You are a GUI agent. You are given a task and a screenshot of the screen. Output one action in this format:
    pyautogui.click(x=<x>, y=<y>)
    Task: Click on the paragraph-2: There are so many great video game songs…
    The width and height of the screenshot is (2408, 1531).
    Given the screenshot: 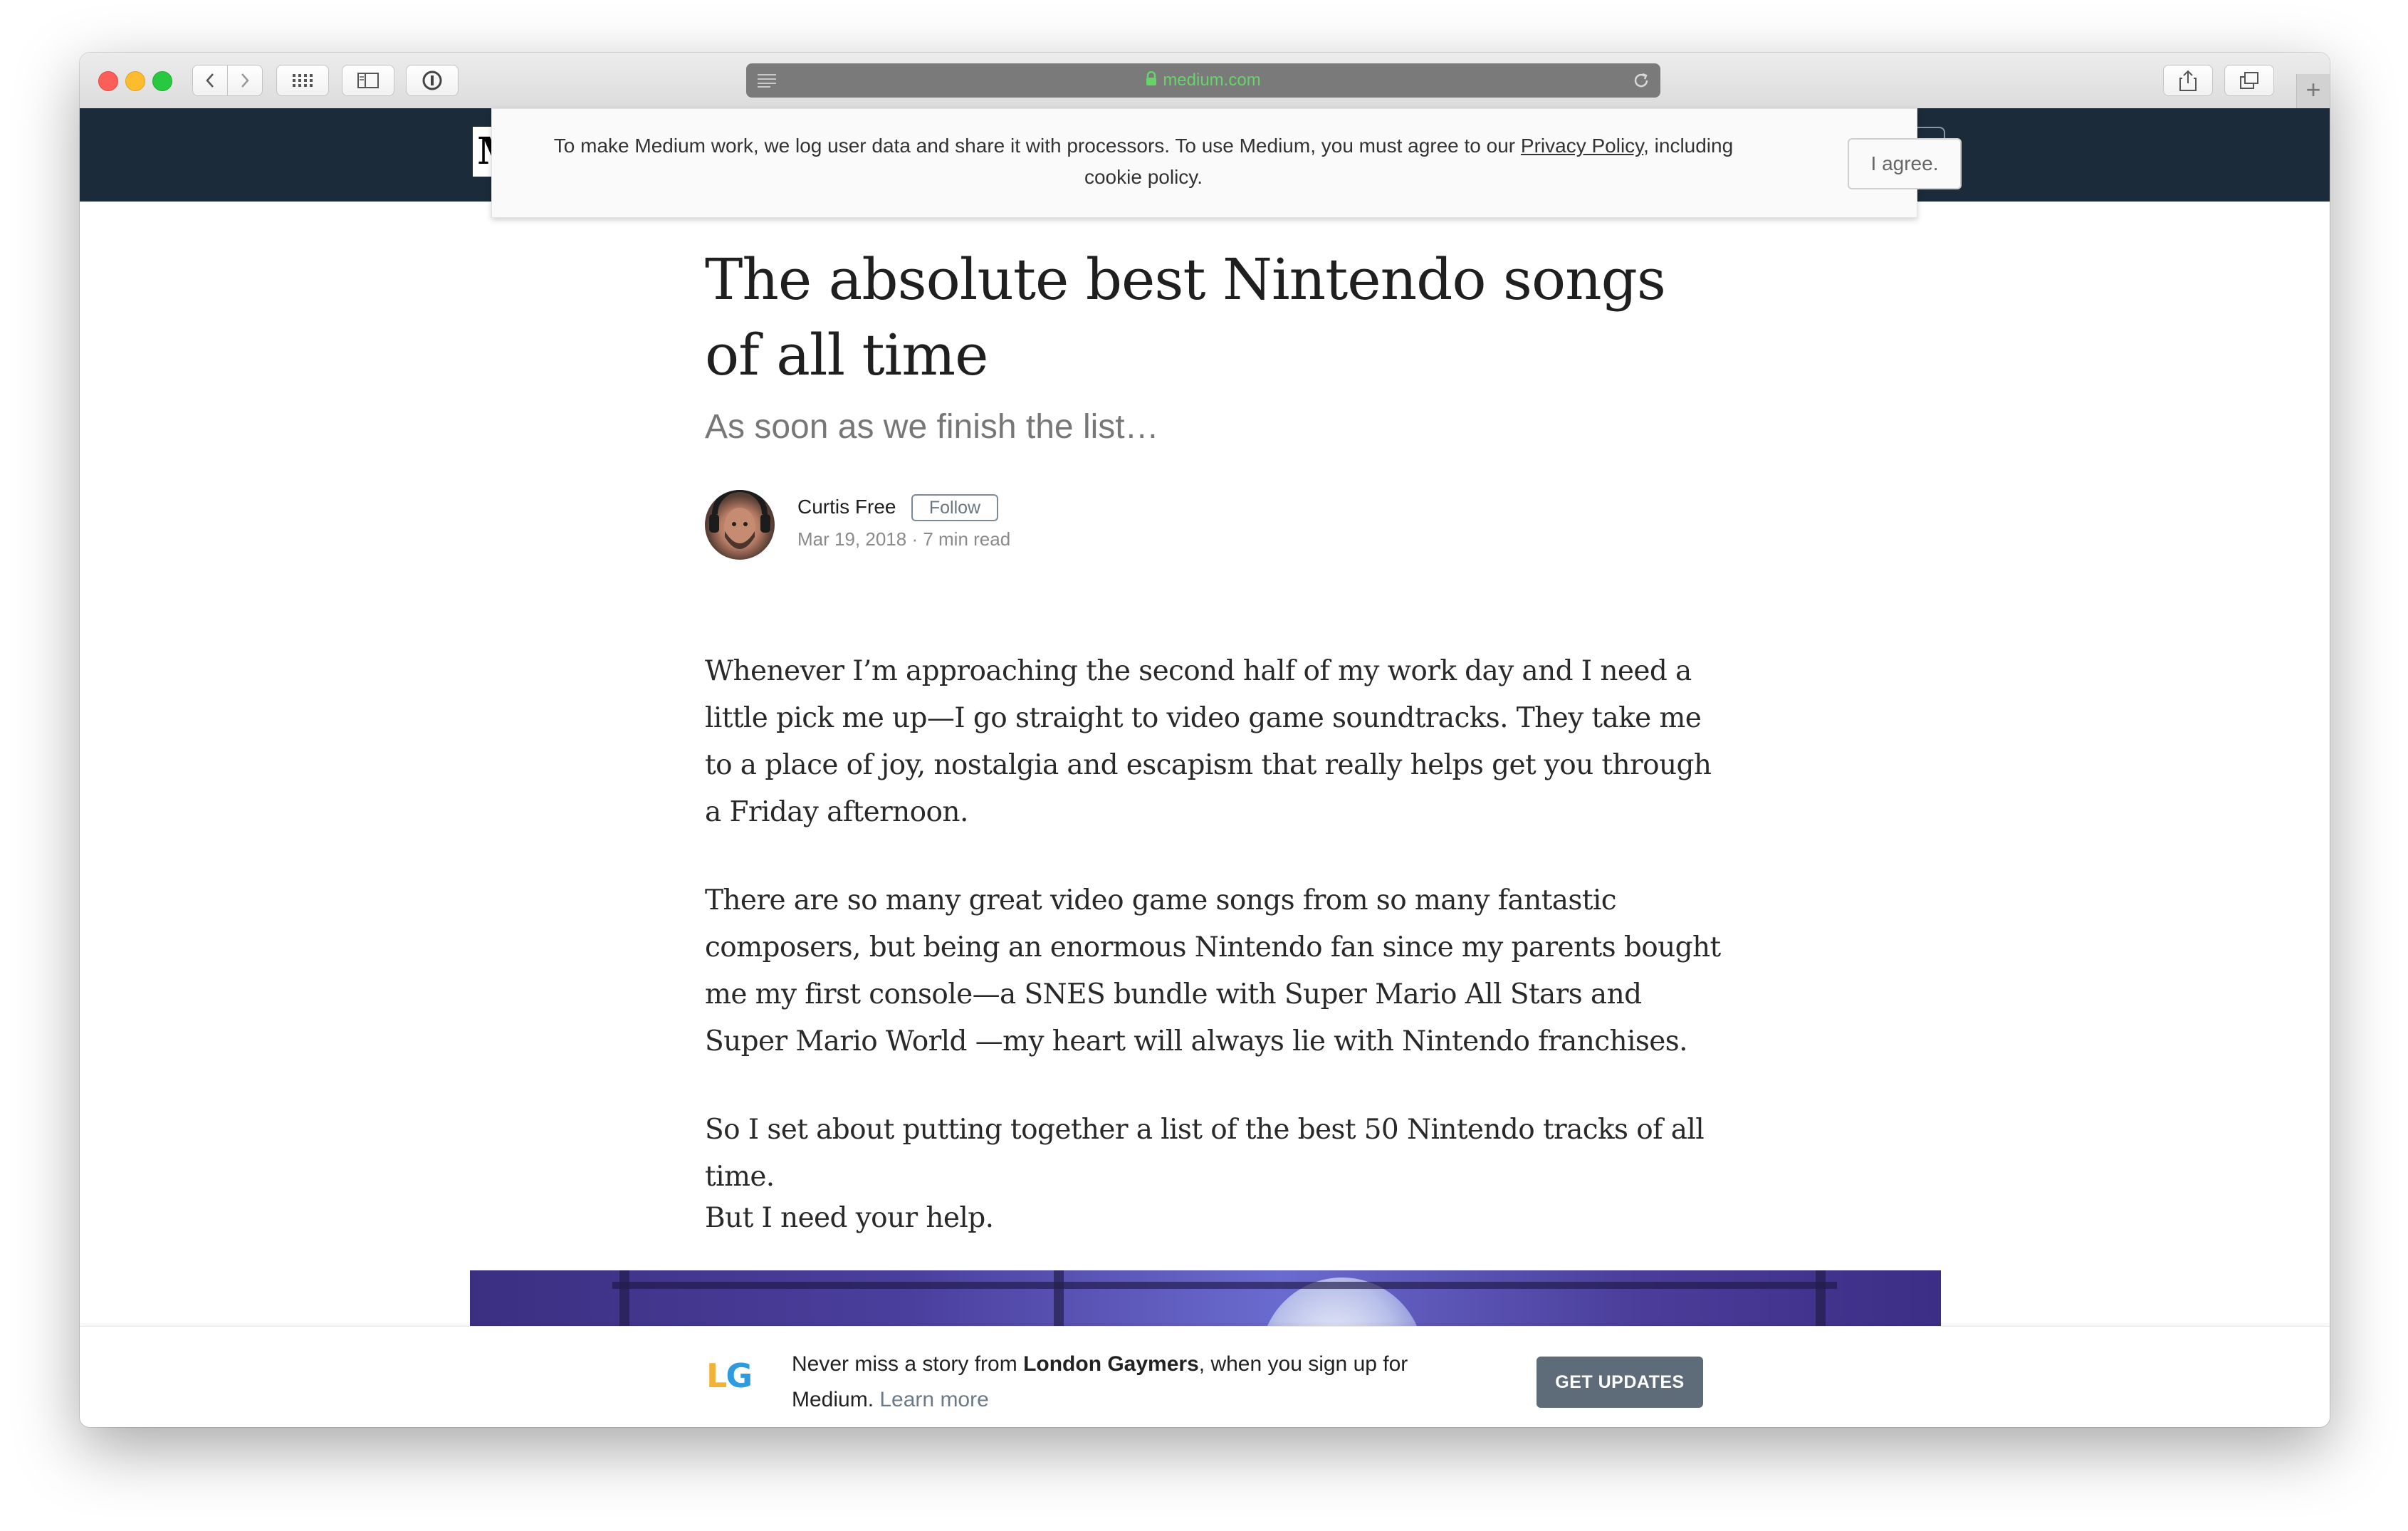 What is the action you would take?
    pyautogui.click(x=1213, y=970)
    